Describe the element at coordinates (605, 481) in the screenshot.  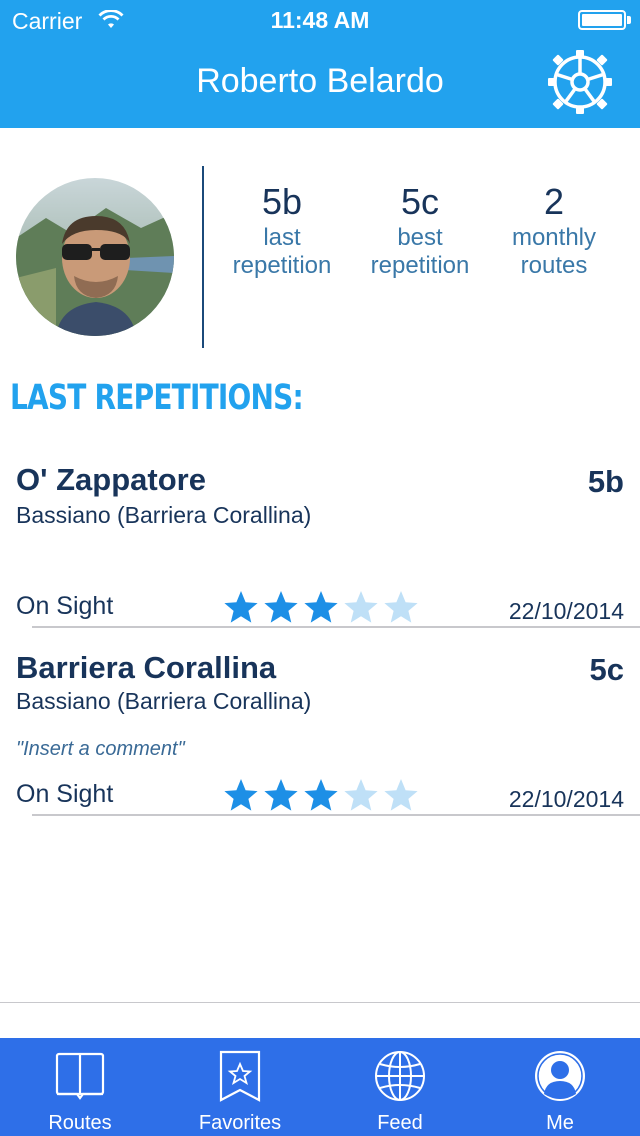
I see `route-grade: 5b` at that location.